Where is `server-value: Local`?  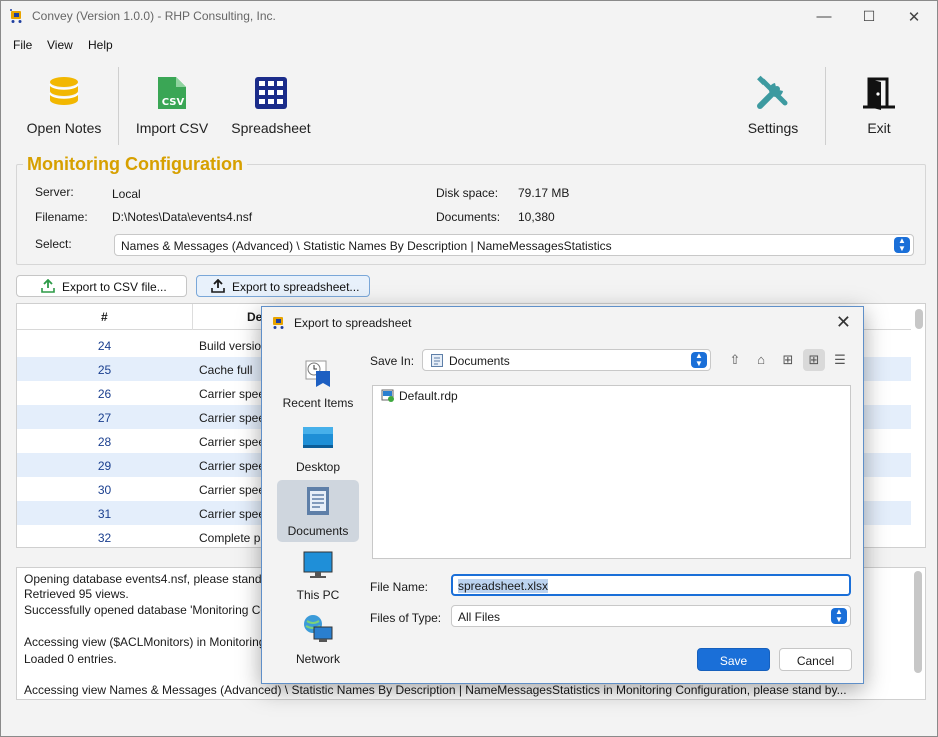
server-value: Local is located at coordinates (126, 194).